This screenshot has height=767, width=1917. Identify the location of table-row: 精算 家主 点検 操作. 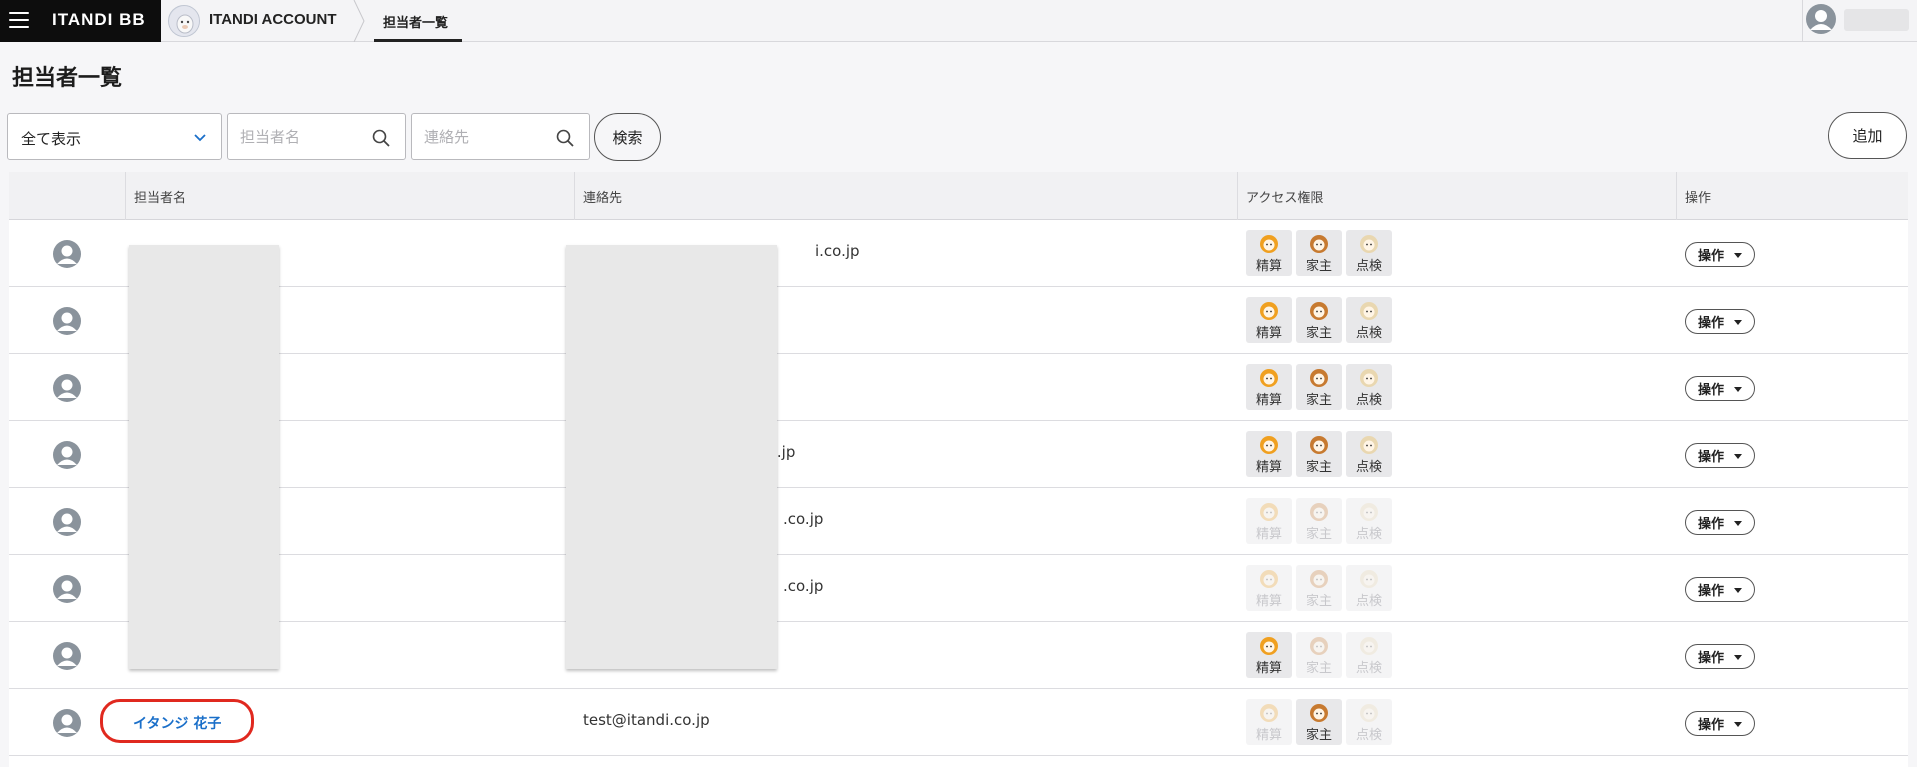
(958, 655).